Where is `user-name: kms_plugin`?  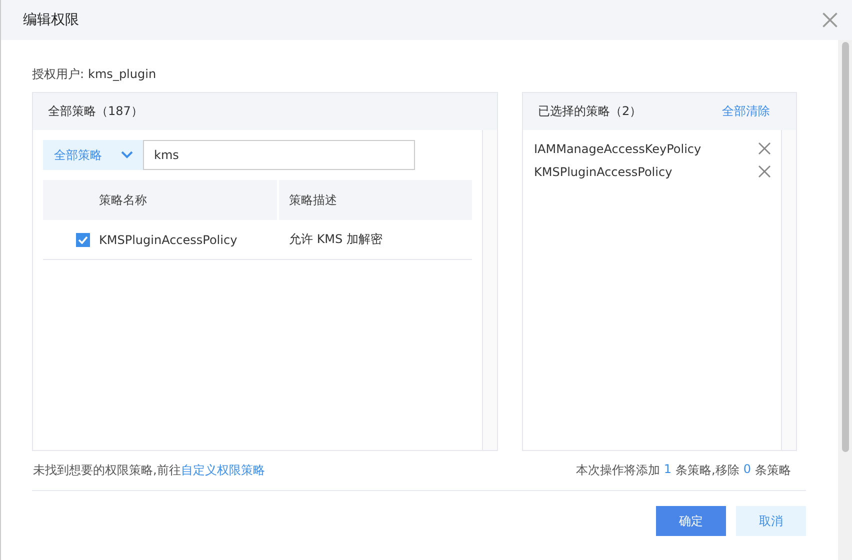 user-name: kms_plugin is located at coordinates (122, 74).